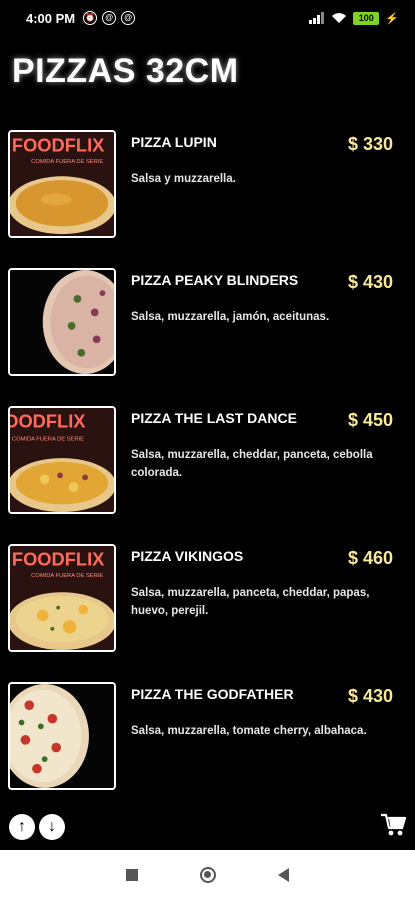  Describe the element at coordinates (187, 556) in the screenshot. I see `item-name: PIZZA VIKINGOS` at that location.